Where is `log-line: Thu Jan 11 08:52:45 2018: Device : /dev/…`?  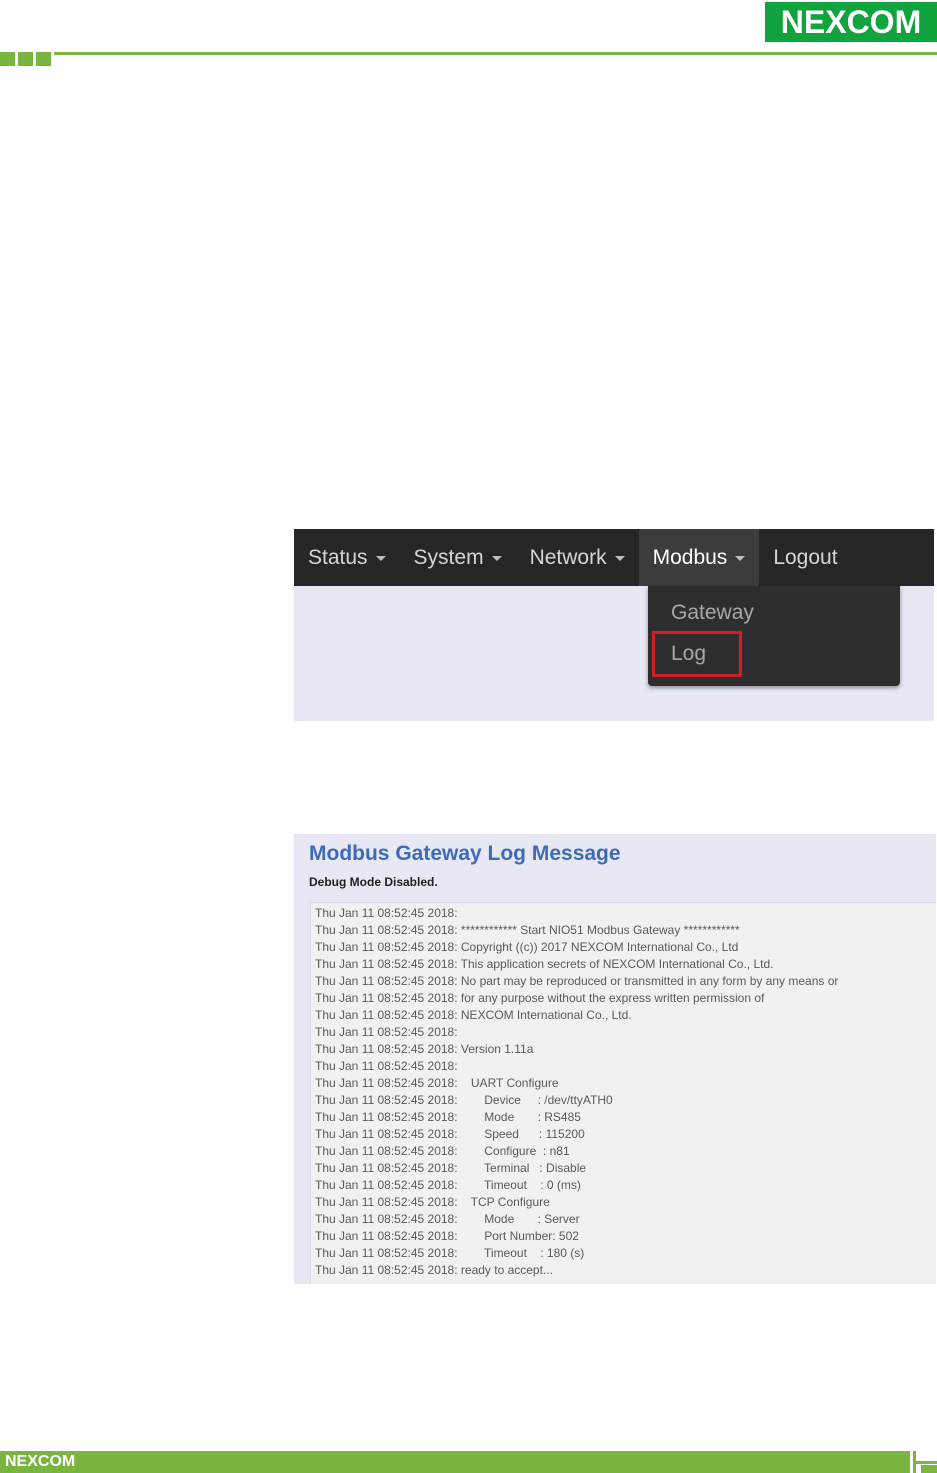
log-line: Thu Jan 11 08:52:45 2018: Device : /dev/… is located at coordinates (464, 1100).